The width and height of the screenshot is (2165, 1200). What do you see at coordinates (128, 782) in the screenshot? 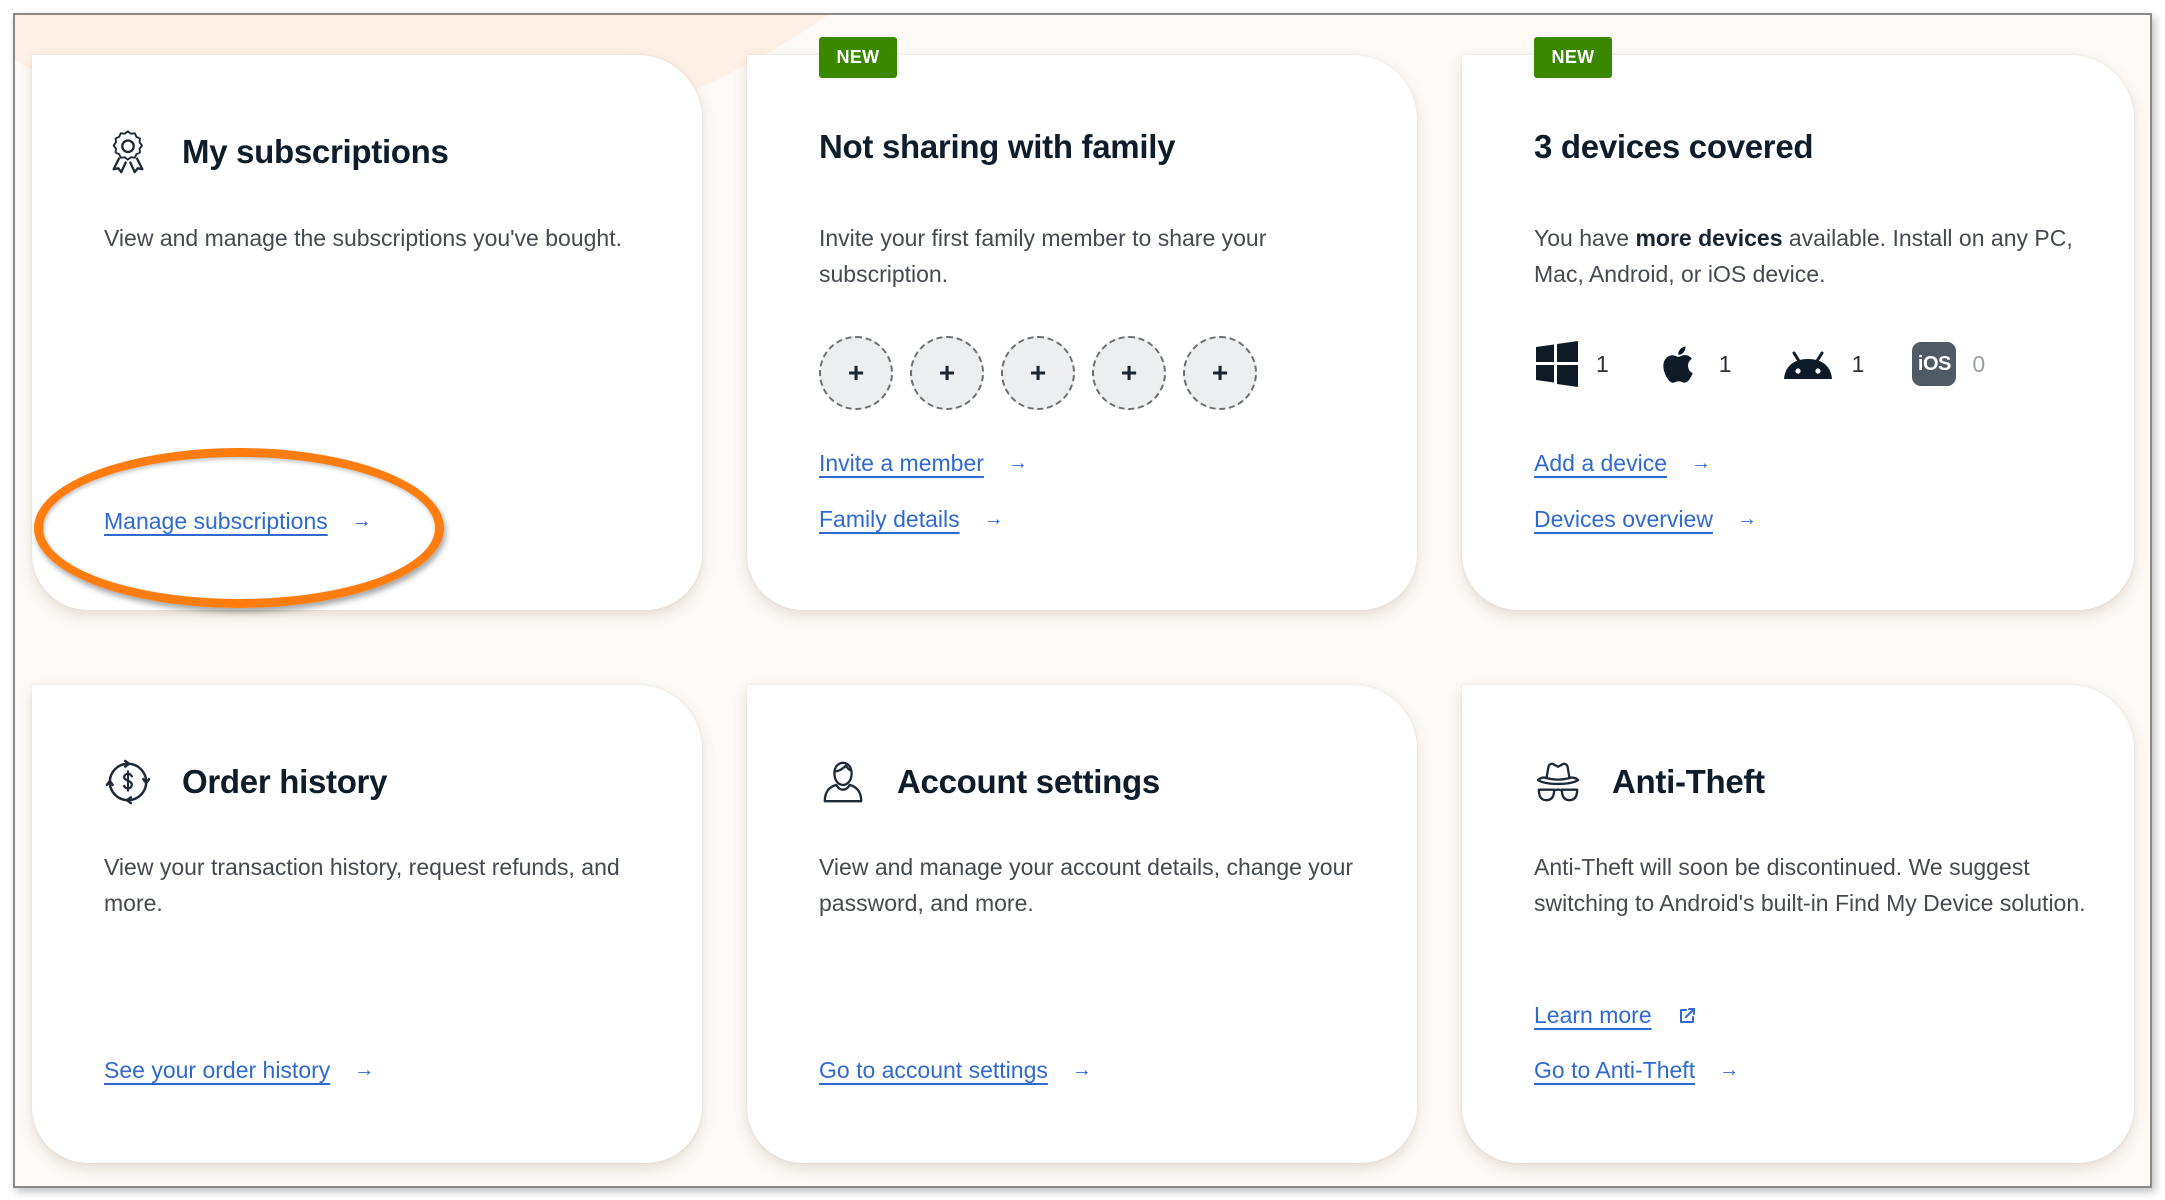
I see `dollar-cycle-icon` at bounding box center [128, 782].